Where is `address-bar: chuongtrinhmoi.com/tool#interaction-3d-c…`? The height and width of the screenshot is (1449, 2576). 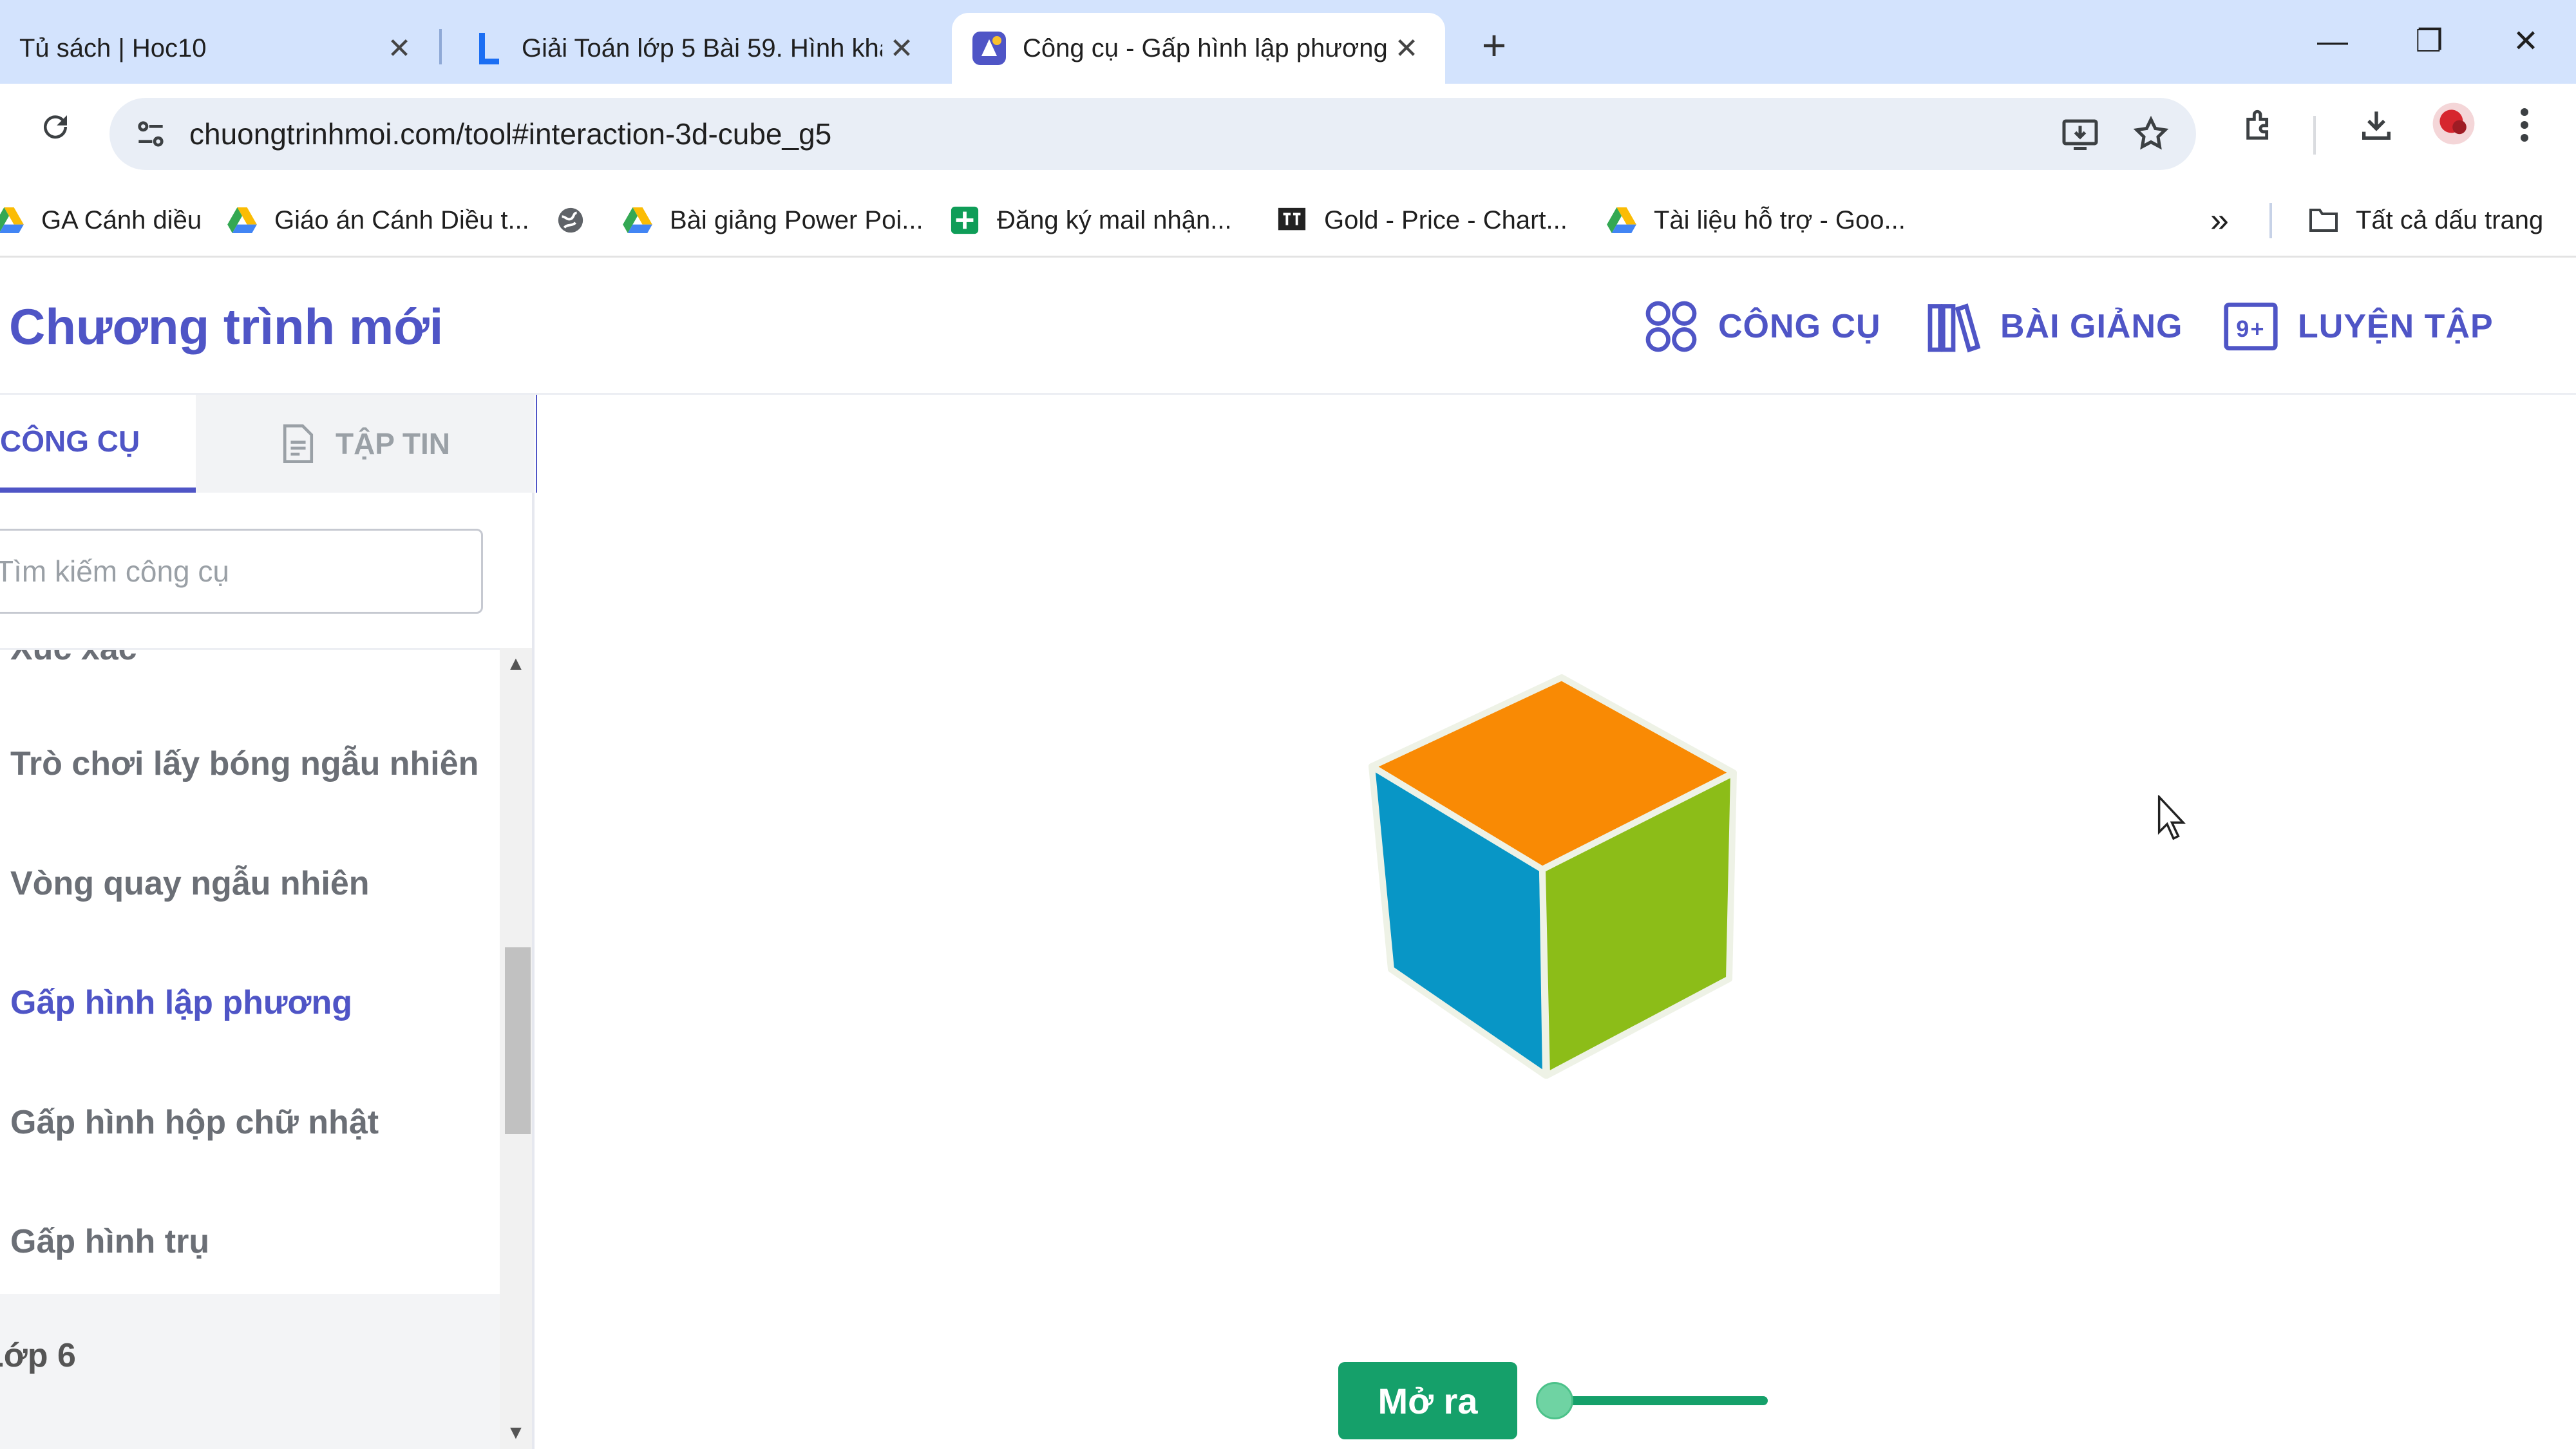 address-bar: chuongtrinhmoi.com/tool#interaction-3d-c… is located at coordinates (1153, 134).